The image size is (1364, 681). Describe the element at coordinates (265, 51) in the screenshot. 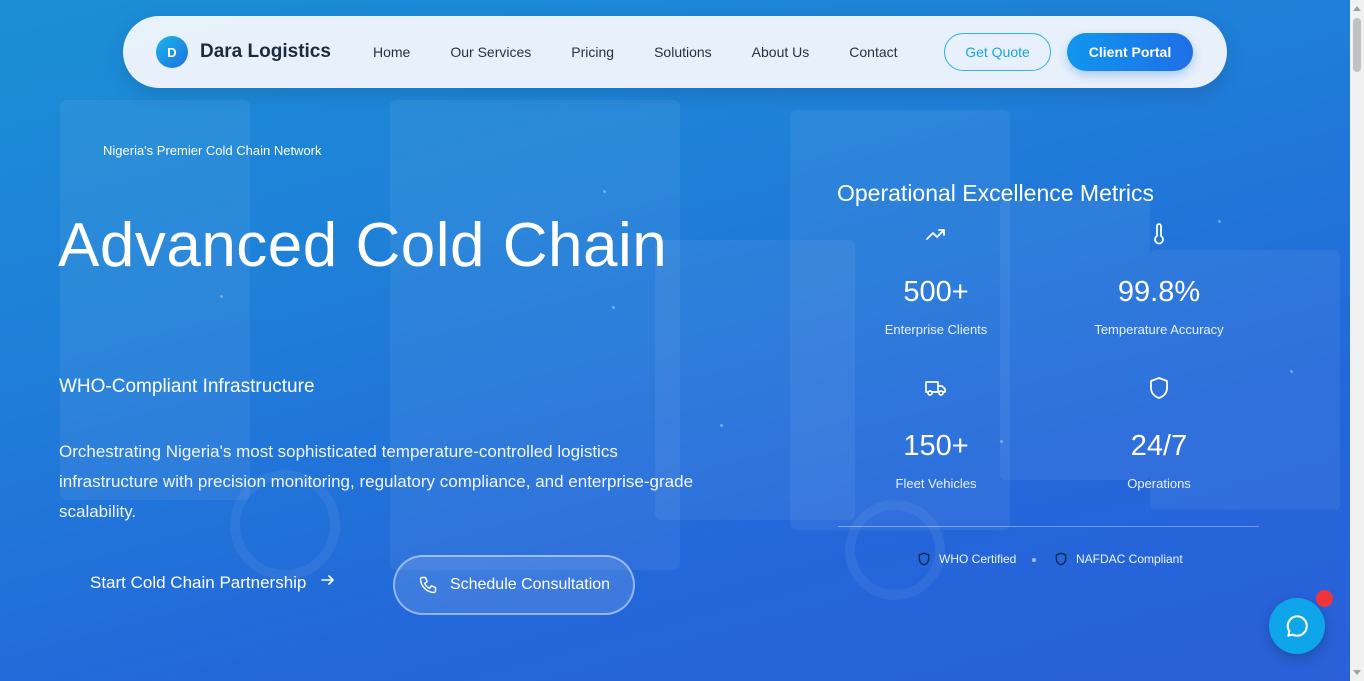

I see `brand-name: Dara Logistics` at that location.